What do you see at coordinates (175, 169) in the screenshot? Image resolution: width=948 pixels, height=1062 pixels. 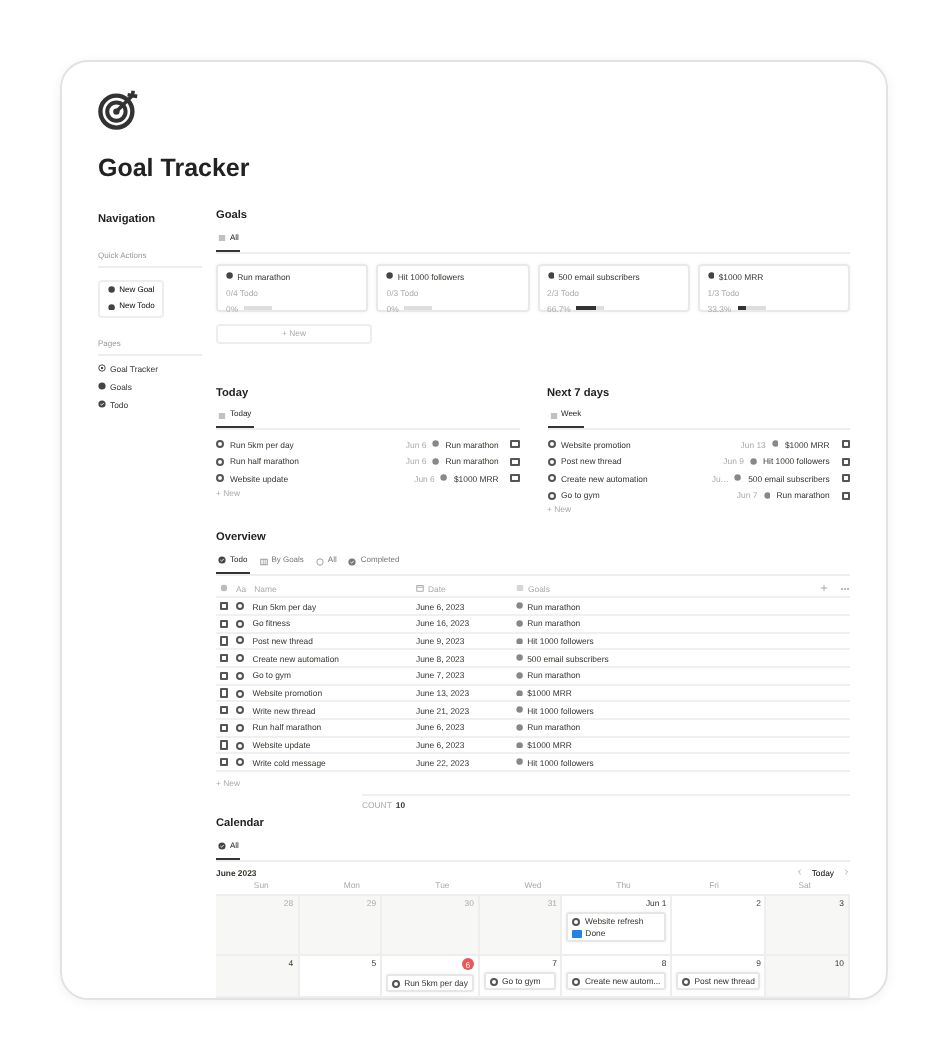 I see `page-title: Goal Tracker` at bounding box center [175, 169].